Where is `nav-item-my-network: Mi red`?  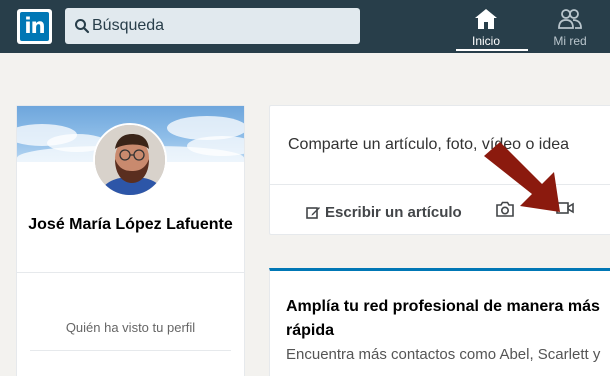
nav-item-my-network: Mi red is located at coordinates (570, 29).